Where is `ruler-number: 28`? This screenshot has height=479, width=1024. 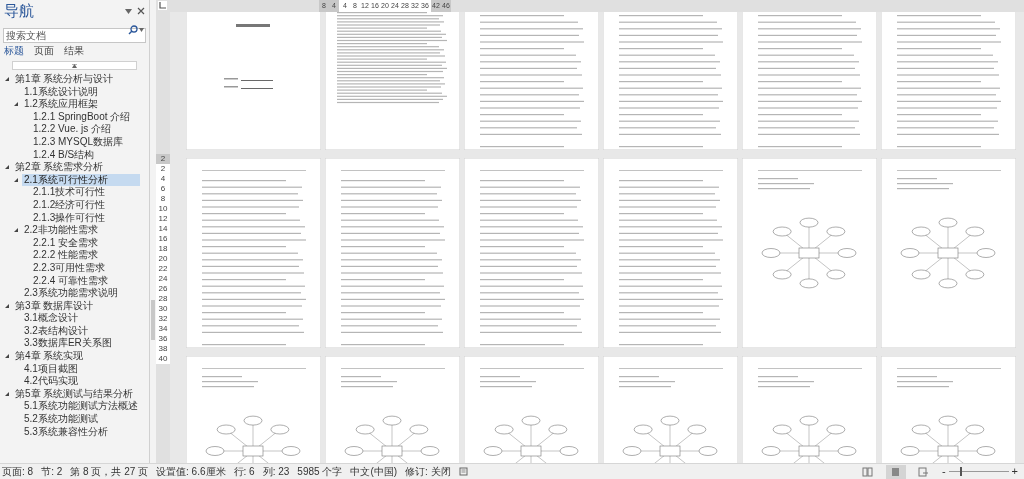
ruler-number: 28 is located at coordinates (163, 299).